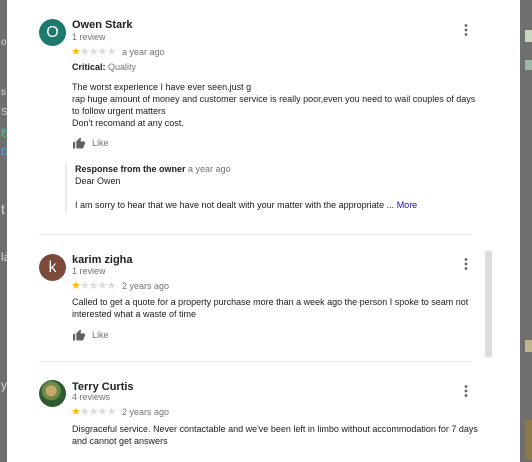 The width and height of the screenshot is (532, 462). I want to click on background-page-right, so click(526, 231).